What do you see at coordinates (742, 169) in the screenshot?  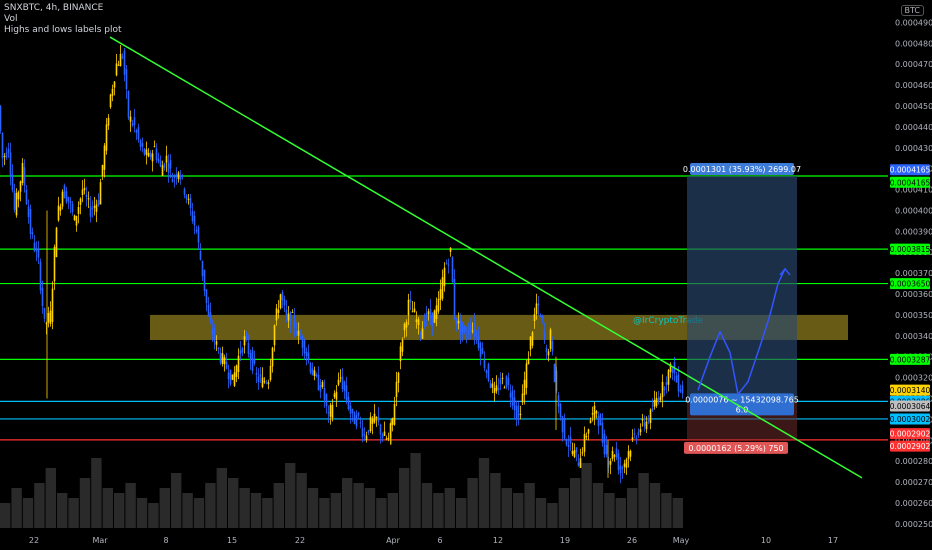 I see `target-label: 0.0001301 (35.93%) 2699.07` at bounding box center [742, 169].